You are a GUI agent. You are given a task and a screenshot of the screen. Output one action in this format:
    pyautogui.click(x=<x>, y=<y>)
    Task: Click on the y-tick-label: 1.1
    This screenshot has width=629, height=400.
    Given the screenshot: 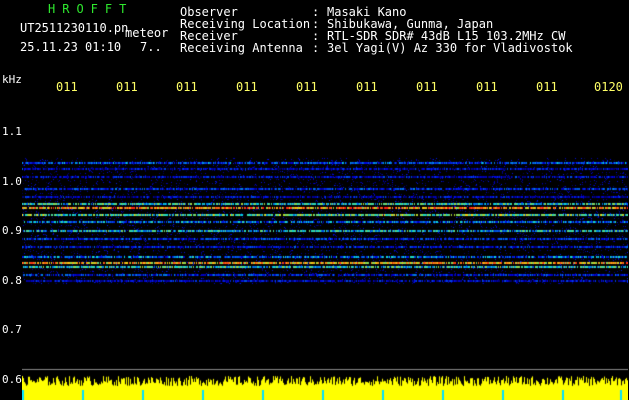 What is the action you would take?
    pyautogui.click(x=12, y=131)
    